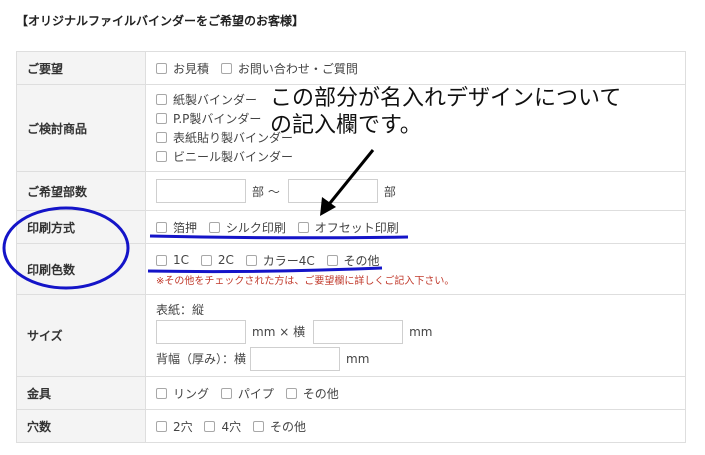 The image size is (705, 455). What do you see at coordinates (81, 191) in the screenshot?
I see `label-quantity: ご希望部数` at bounding box center [81, 191].